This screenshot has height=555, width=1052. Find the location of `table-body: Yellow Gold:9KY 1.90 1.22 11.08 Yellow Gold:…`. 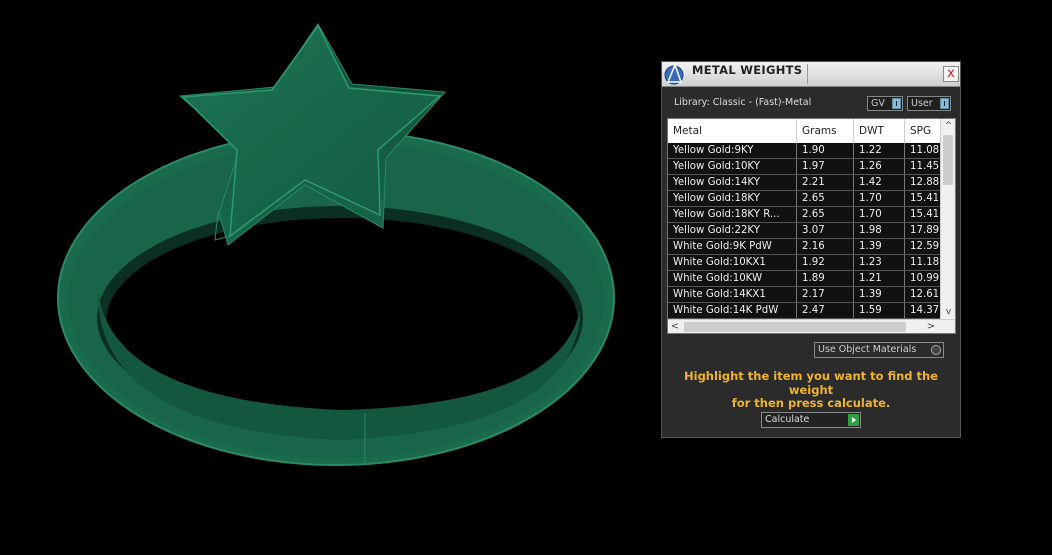

table-body: Yellow Gold:9KY 1.90 1.22 11.08 Yellow Gold:… is located at coordinates (804, 231).